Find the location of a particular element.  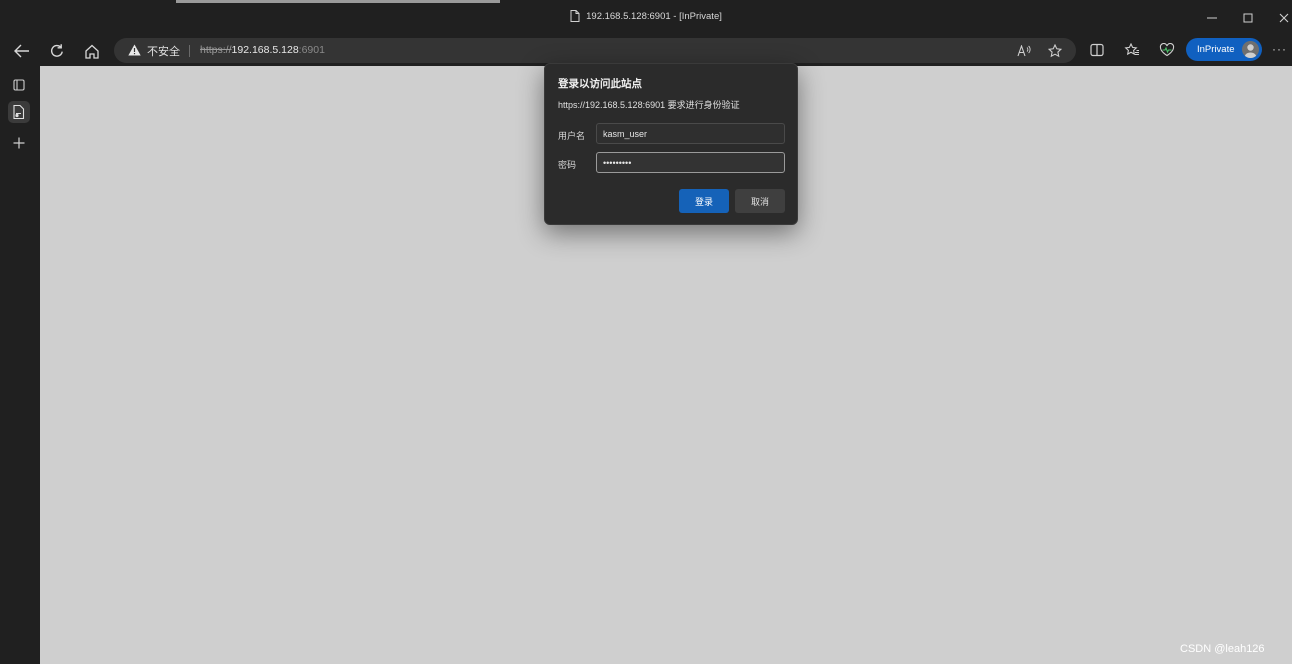

url-text: https://192.168.5.128:6901 is located at coordinates (262, 50).